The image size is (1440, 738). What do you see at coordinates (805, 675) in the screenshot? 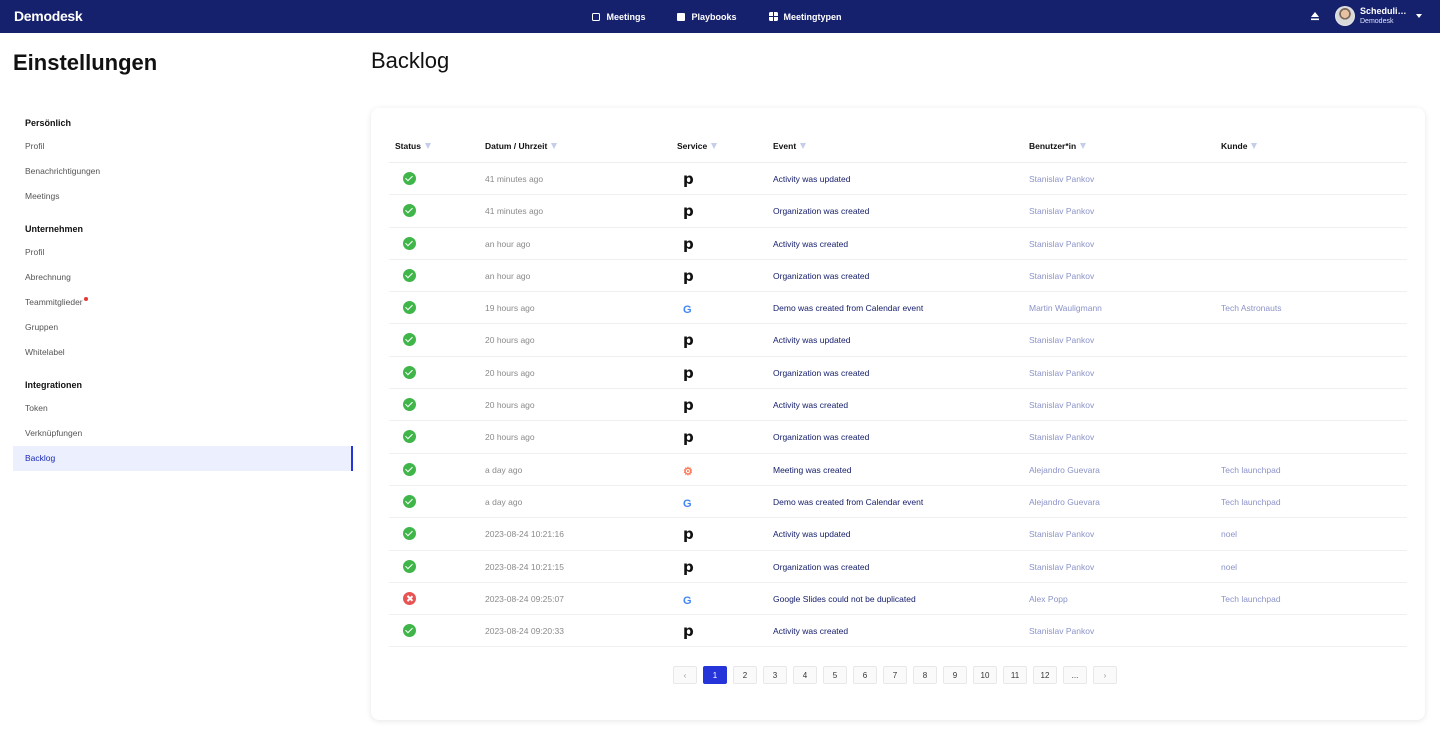
I see `page-button-4: 4` at bounding box center [805, 675].